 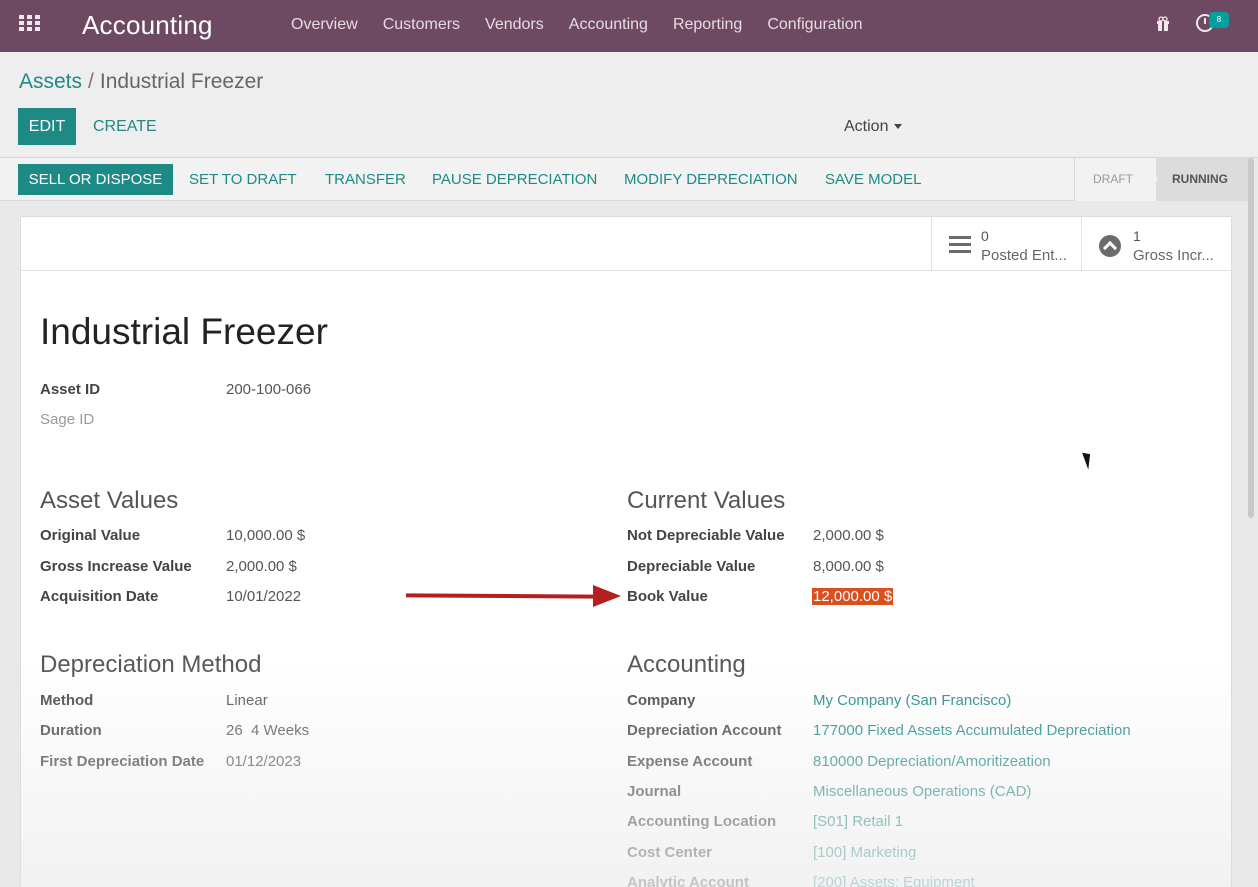 I want to click on pause-depreciation-button: PAUSE DEPRECIATION, so click(x=514, y=179).